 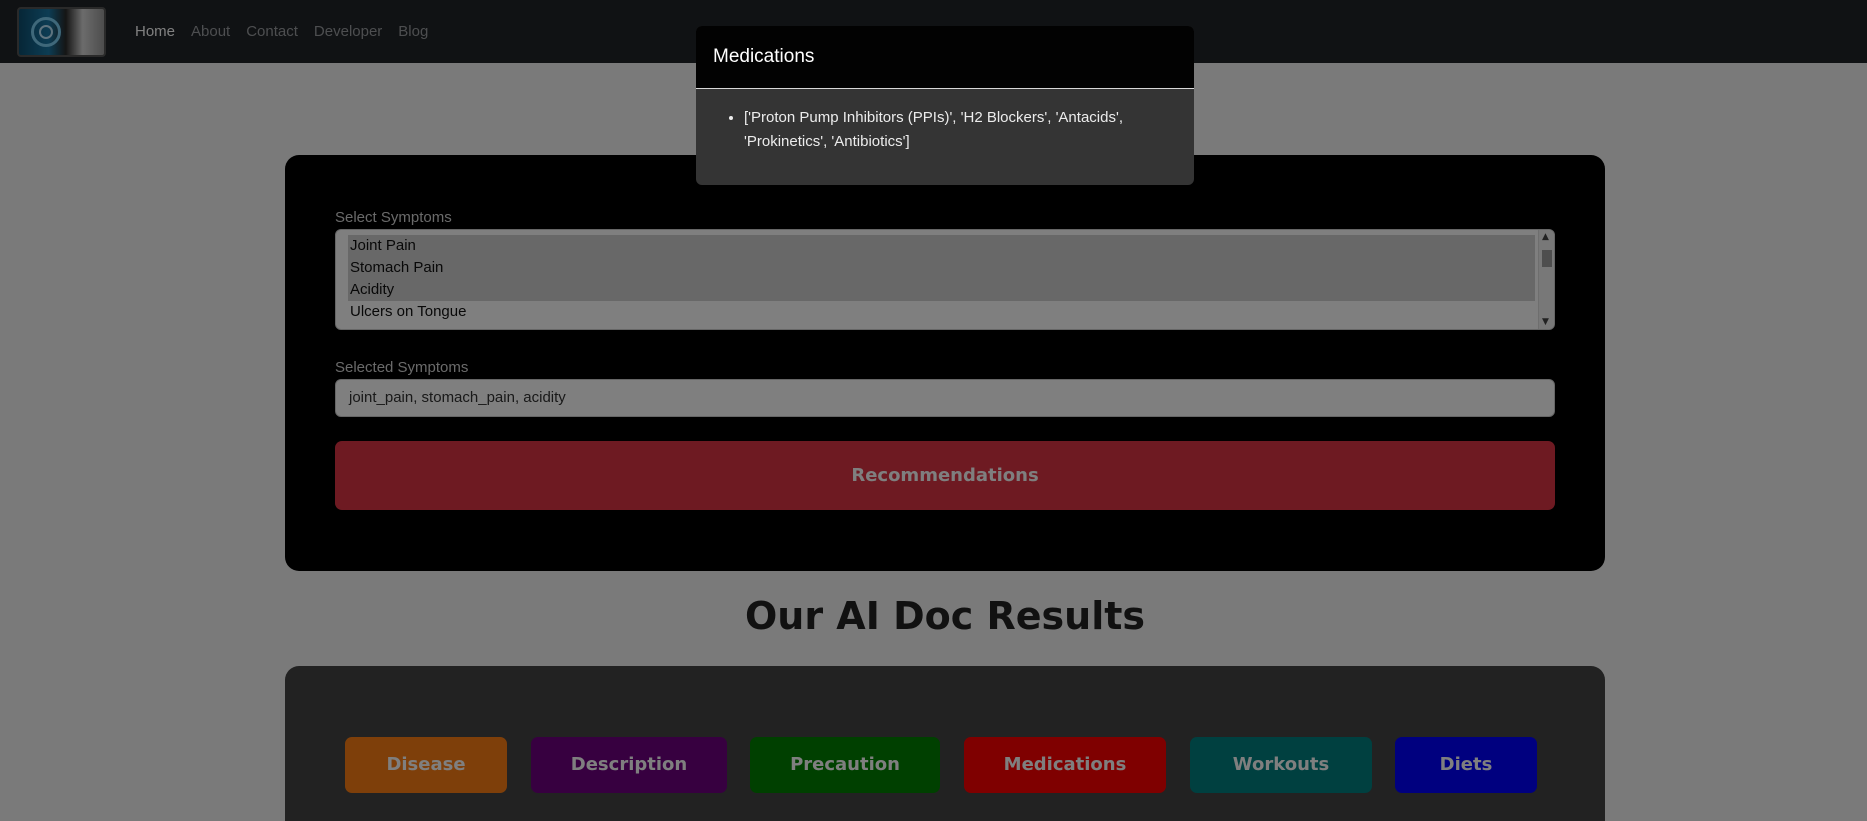 What do you see at coordinates (945, 57) in the screenshot?
I see `modal-header: Medications` at bounding box center [945, 57].